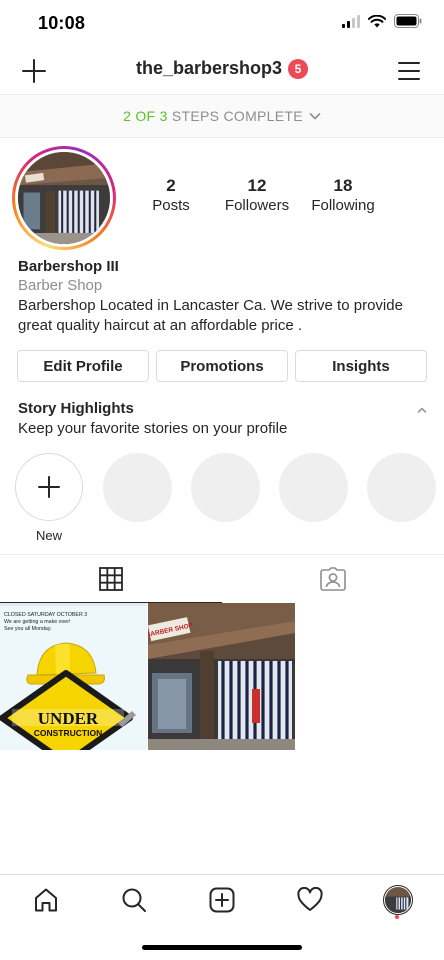  I want to click on storefront-photo, so click(64, 198).